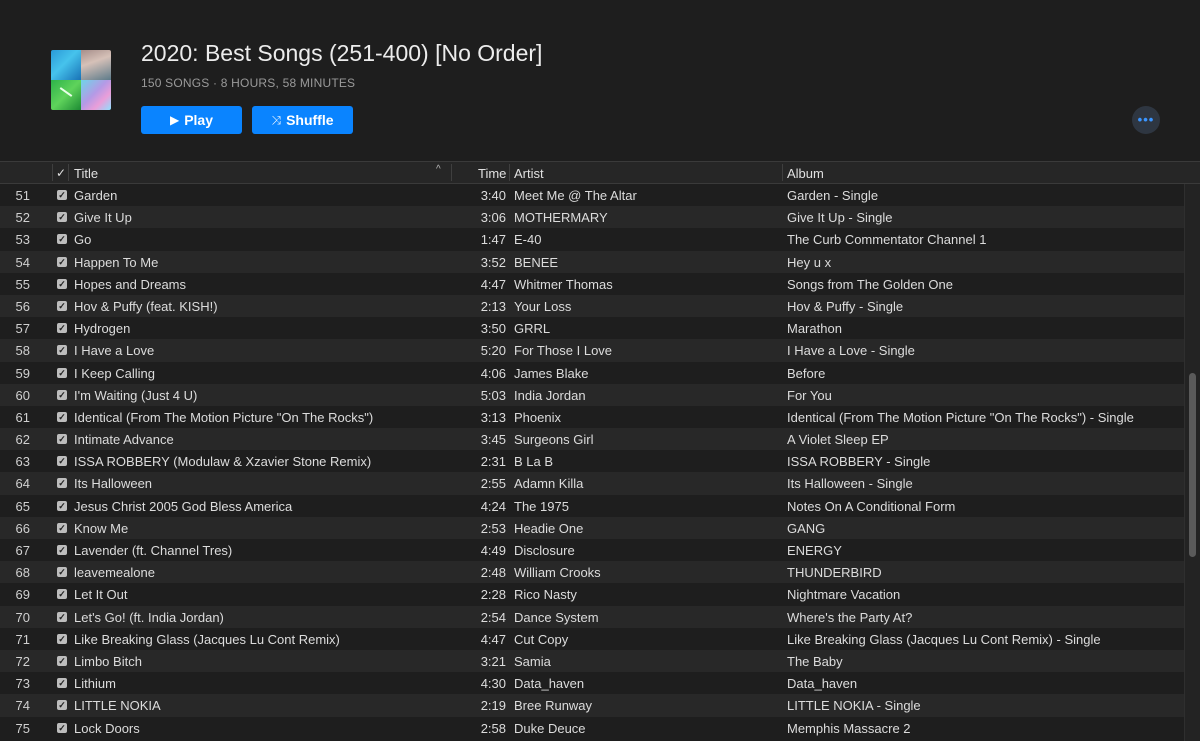  I want to click on track-artist: GRRL, so click(532, 328).